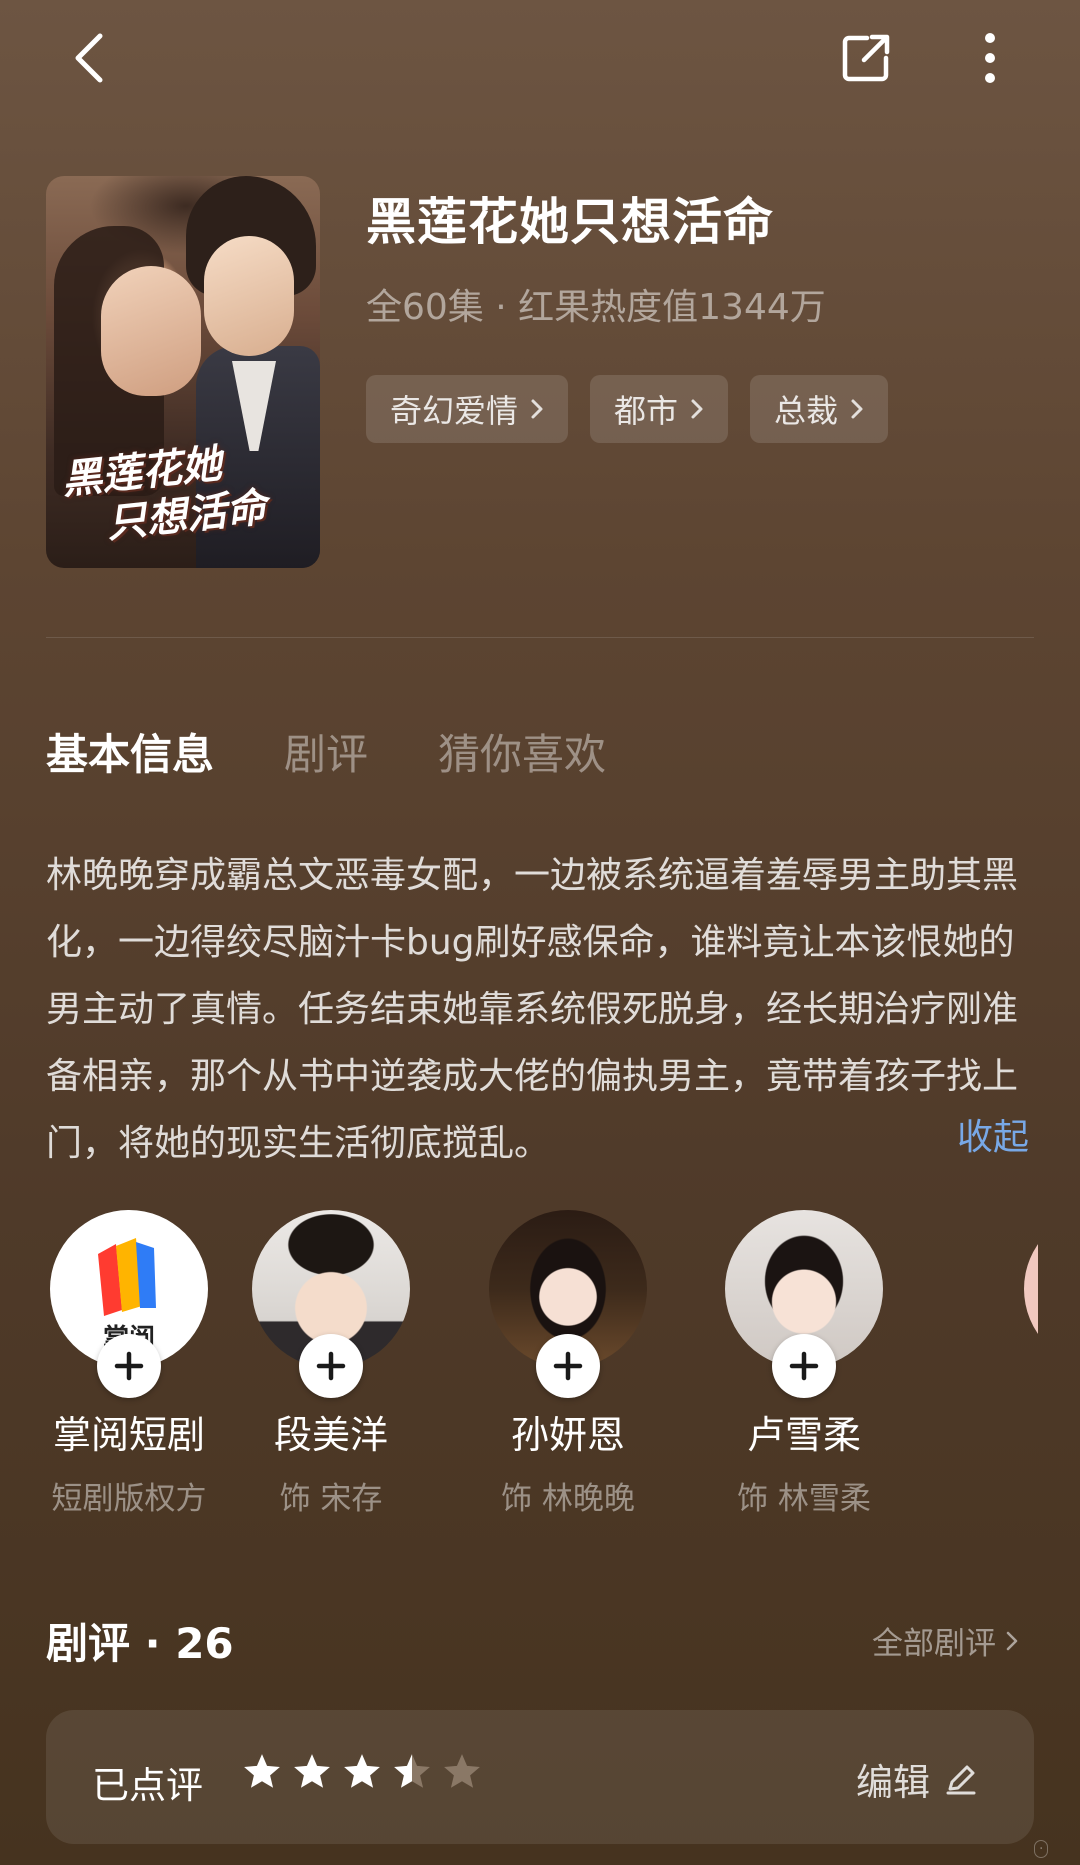  I want to click on rated-label: 已点评, so click(147, 1785).